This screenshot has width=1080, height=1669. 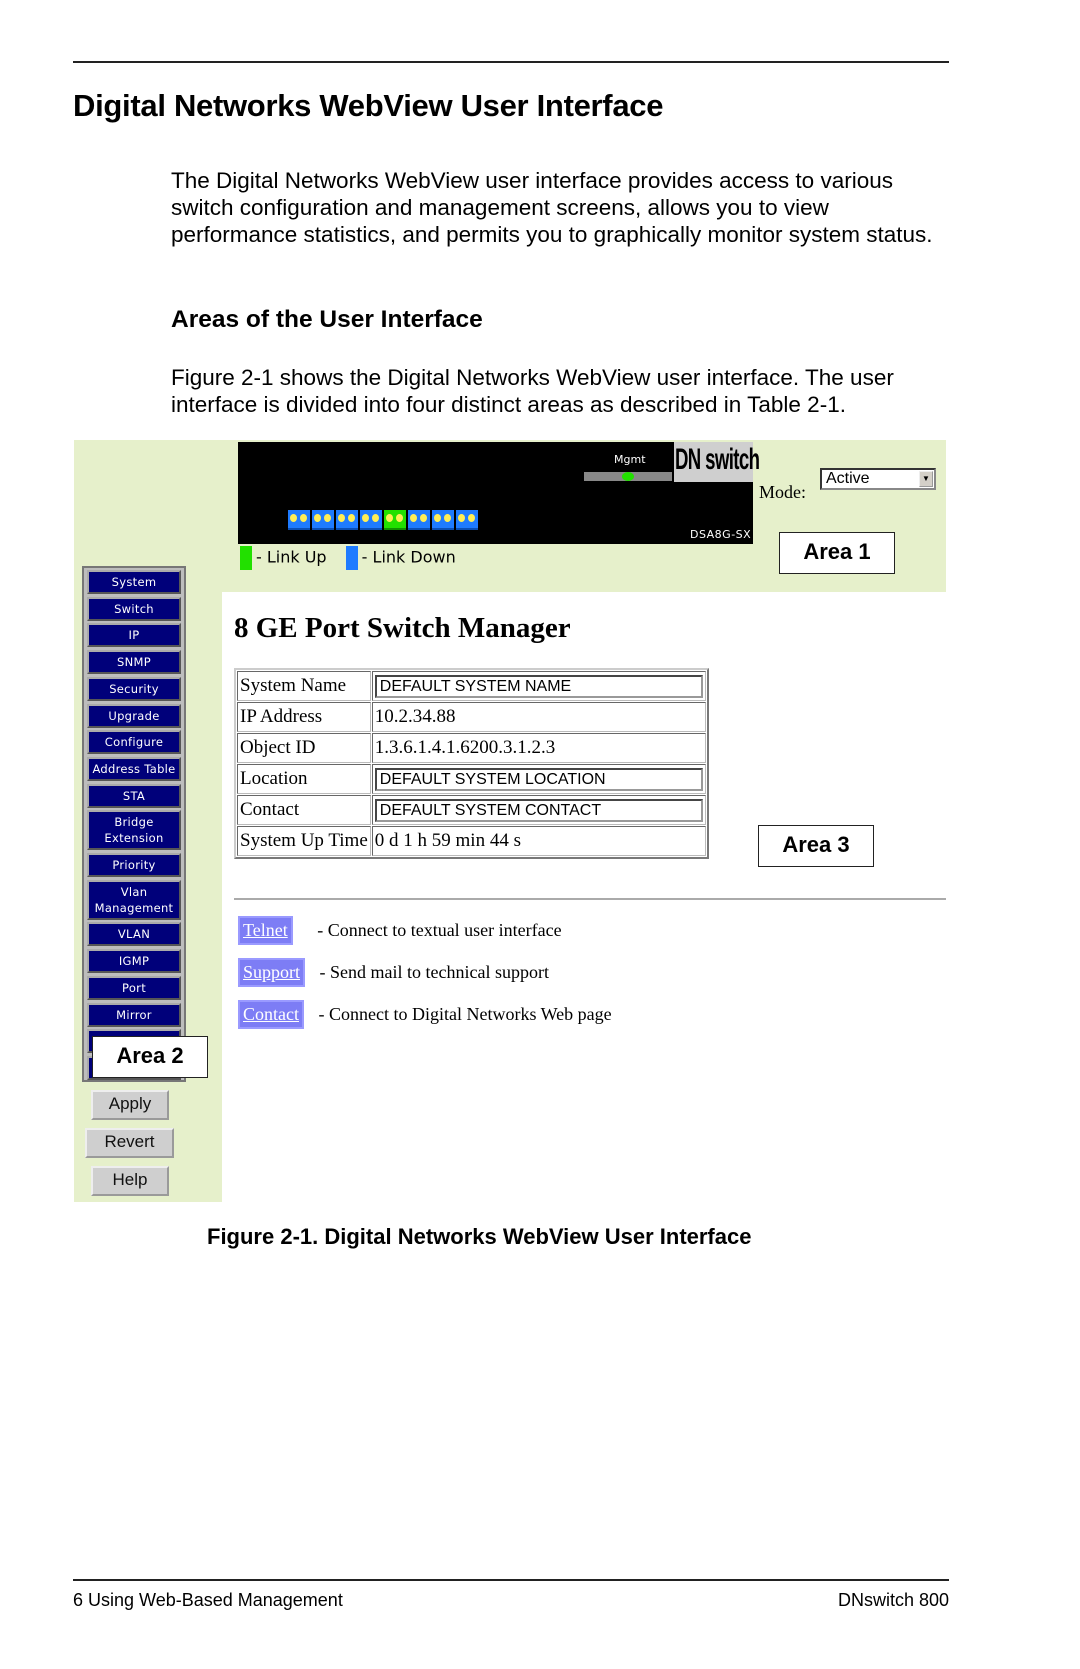 I want to click on link-row-support: Support - Send mail to technical support, so click(x=393, y=972).